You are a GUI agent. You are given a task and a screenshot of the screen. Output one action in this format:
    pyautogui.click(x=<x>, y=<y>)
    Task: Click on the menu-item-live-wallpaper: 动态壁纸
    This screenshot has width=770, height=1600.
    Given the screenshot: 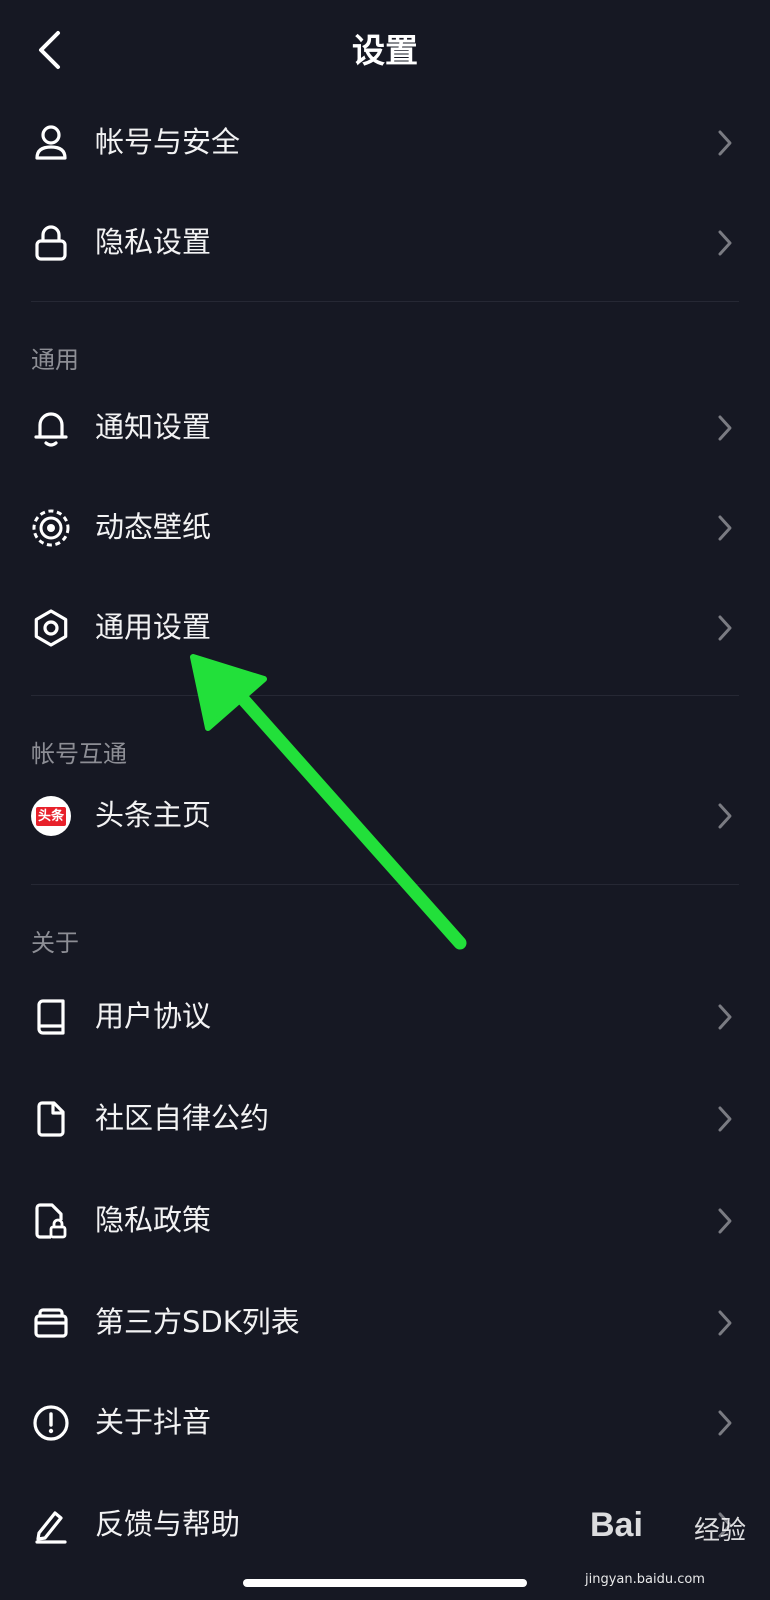 What is the action you would take?
    pyautogui.click(x=385, y=527)
    